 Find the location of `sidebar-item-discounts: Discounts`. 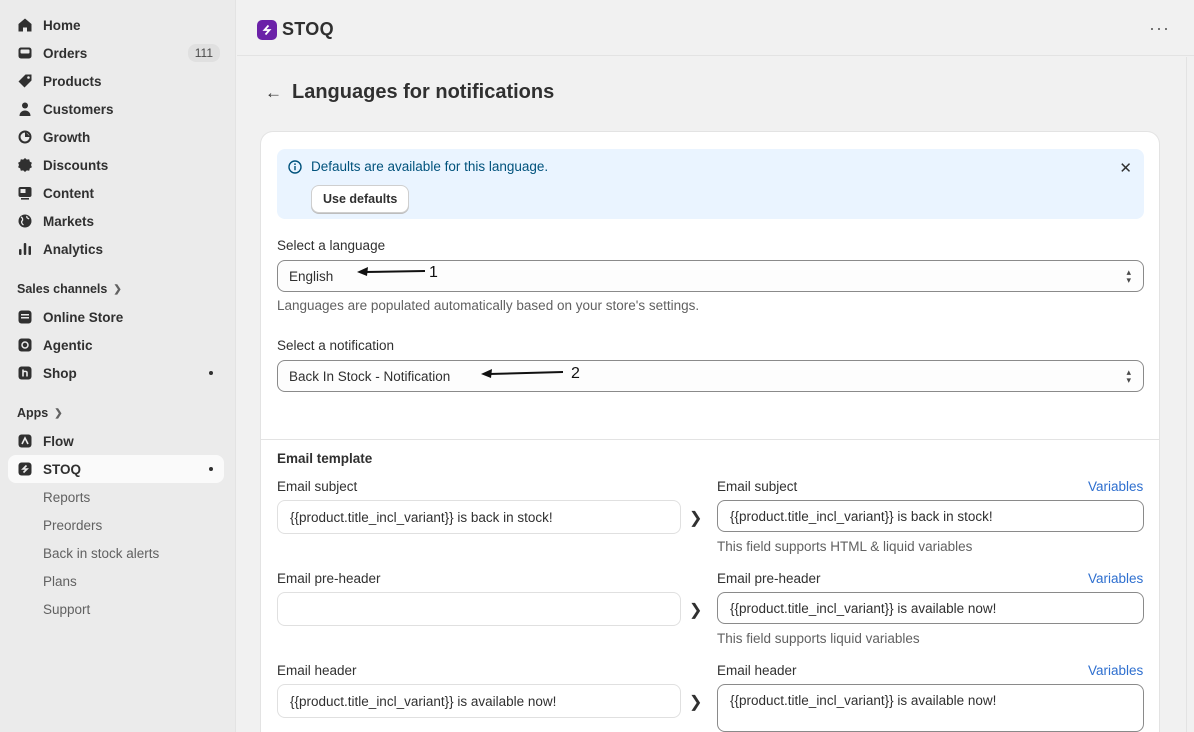

sidebar-item-discounts: Discounts is located at coordinates (116, 165).